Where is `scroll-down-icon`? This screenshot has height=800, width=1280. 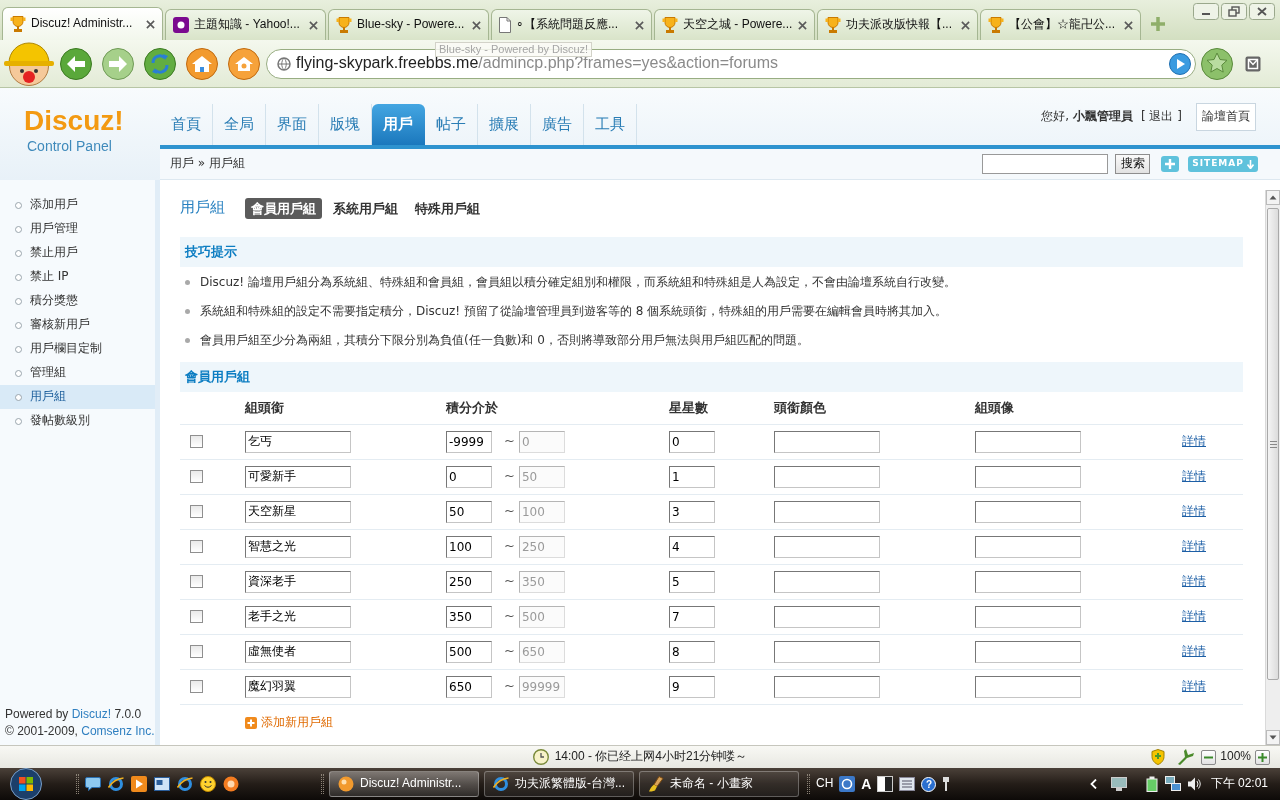
scroll-down-icon is located at coordinates (1273, 737).